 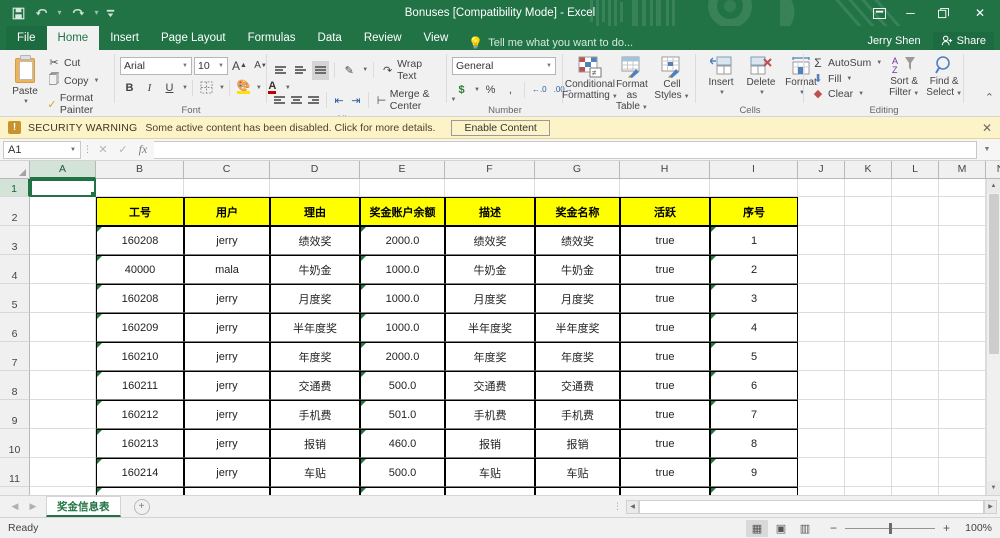 I want to click on increase-font-size-button: A ▲, so click(x=239, y=65).